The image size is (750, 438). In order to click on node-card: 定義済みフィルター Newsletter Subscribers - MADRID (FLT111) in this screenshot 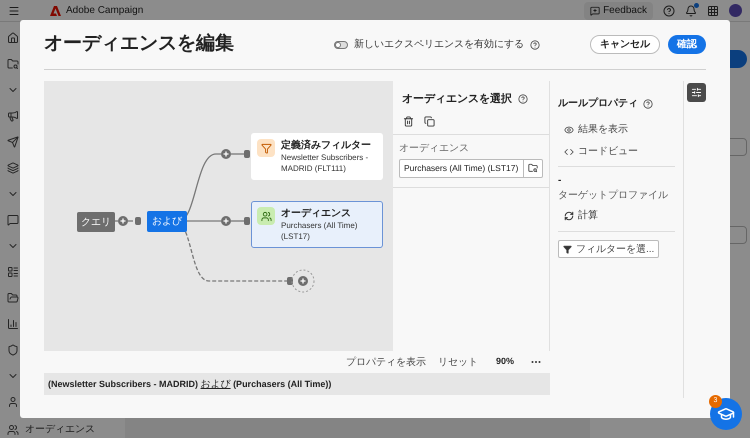, I will do `click(317, 156)`.